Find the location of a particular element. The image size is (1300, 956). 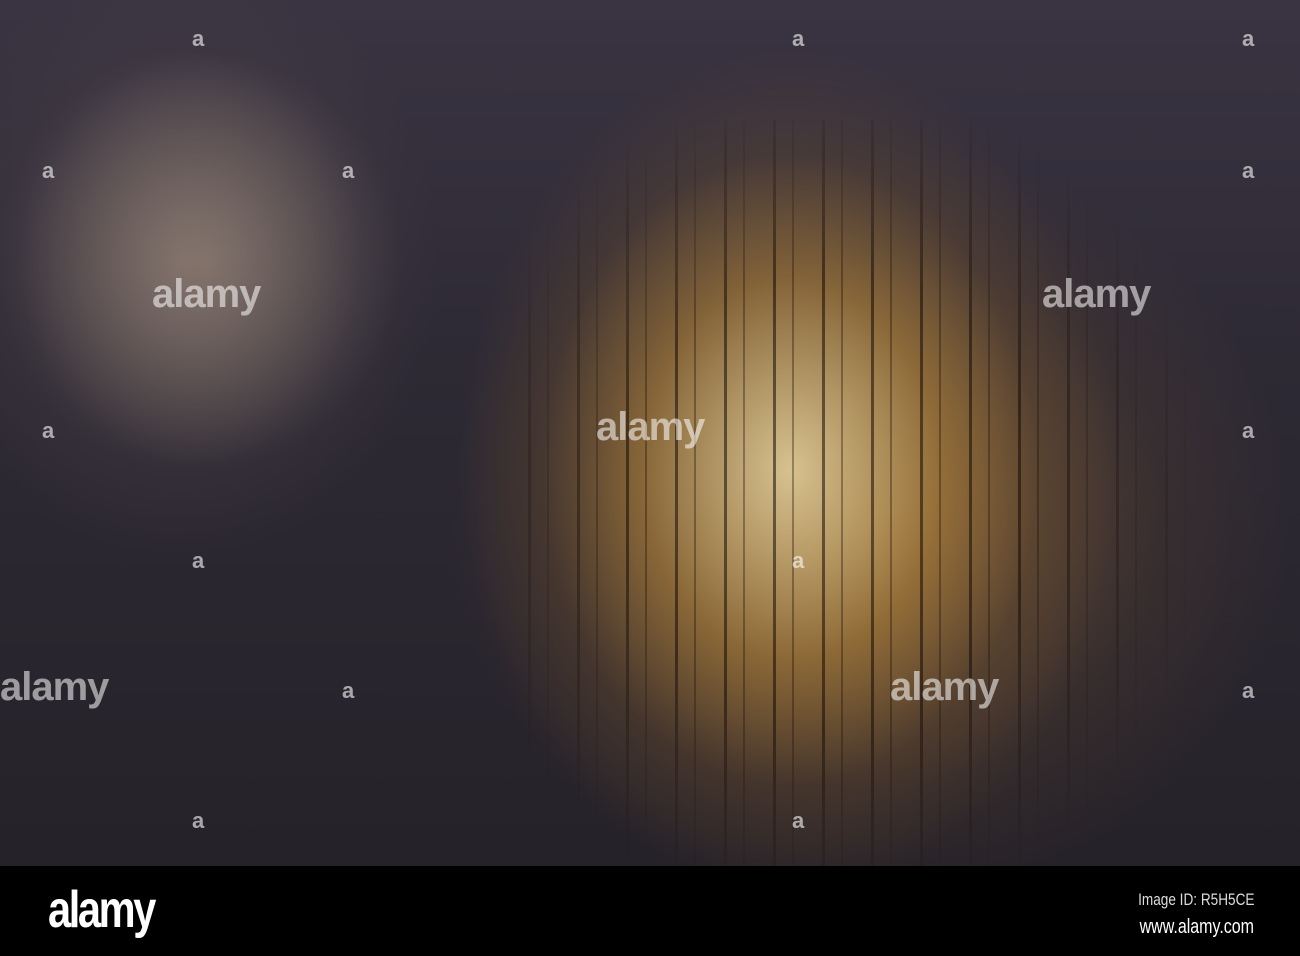

alamy-logo: alamy is located at coordinates (102, 910).